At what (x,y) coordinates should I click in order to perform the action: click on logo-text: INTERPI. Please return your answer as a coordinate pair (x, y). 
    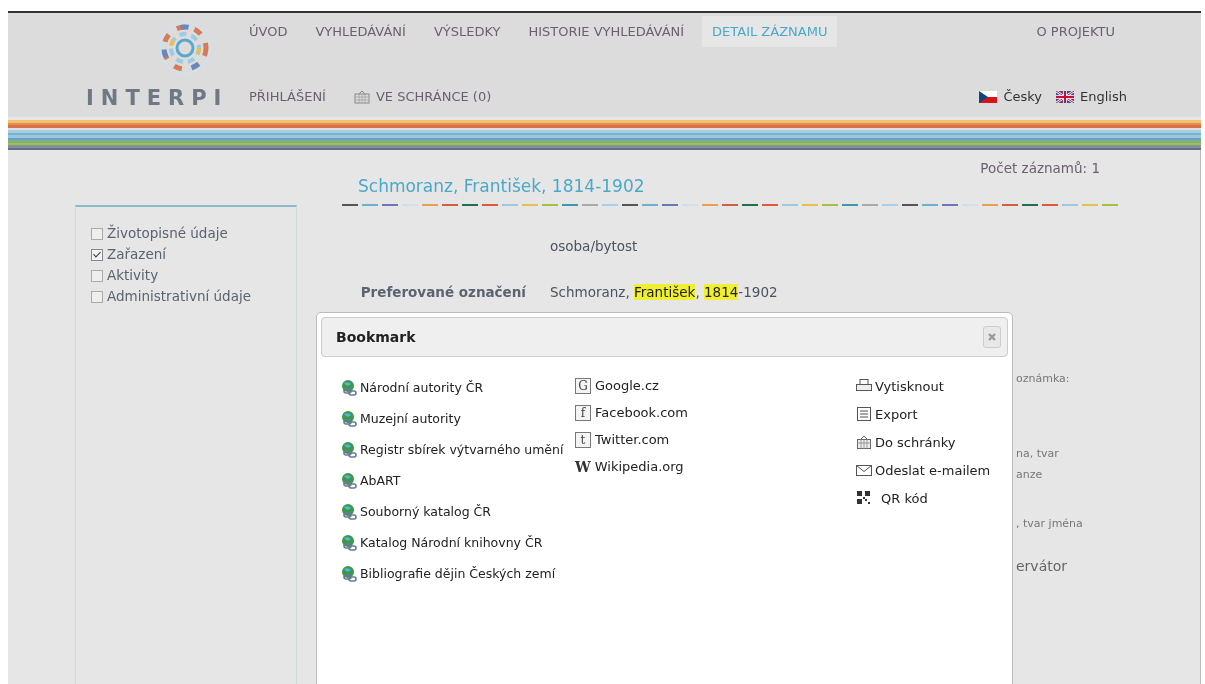
    Looking at the image, I should click on (157, 98).